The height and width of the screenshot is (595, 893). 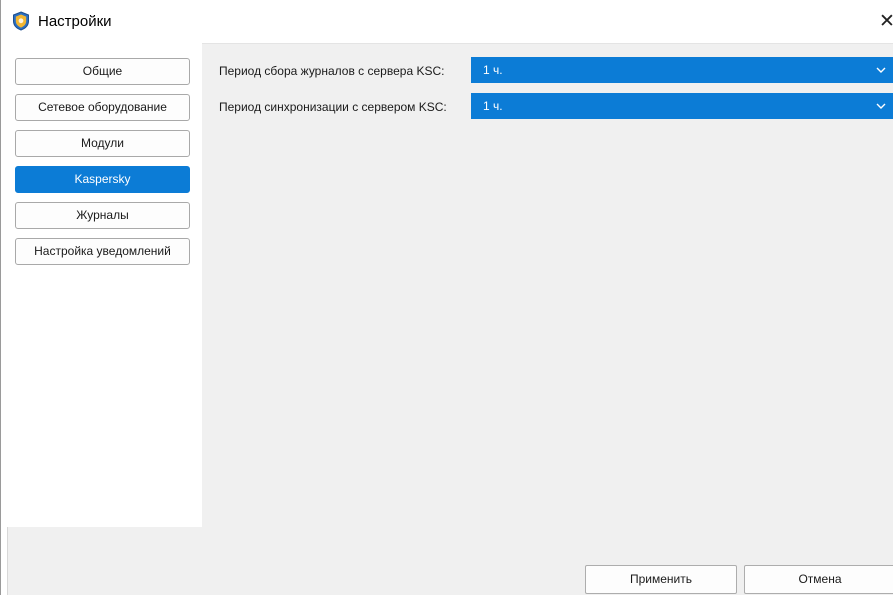 I want to click on title-bar: Настройки ✕, so click(x=447, y=21).